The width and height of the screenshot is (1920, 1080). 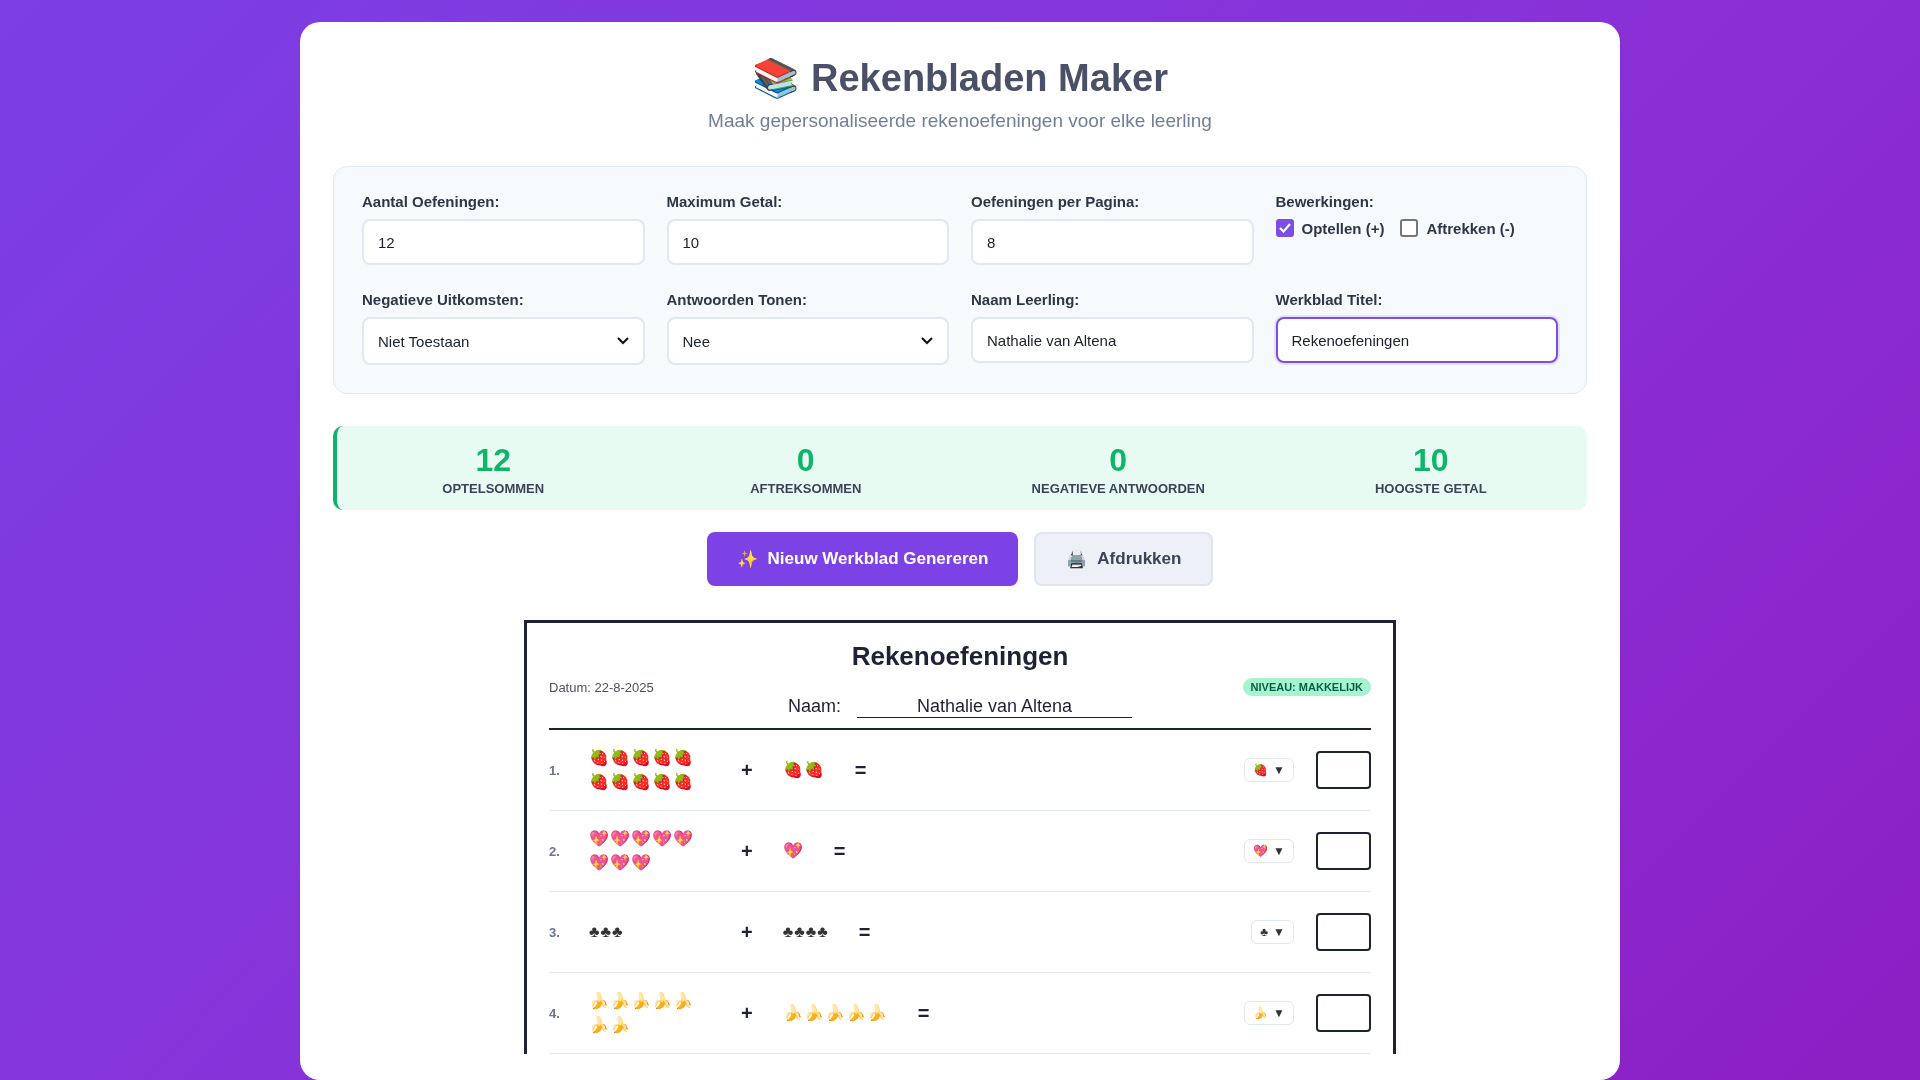 What do you see at coordinates (806, 488) in the screenshot?
I see `stat-label: AFTREKSOMMEN` at bounding box center [806, 488].